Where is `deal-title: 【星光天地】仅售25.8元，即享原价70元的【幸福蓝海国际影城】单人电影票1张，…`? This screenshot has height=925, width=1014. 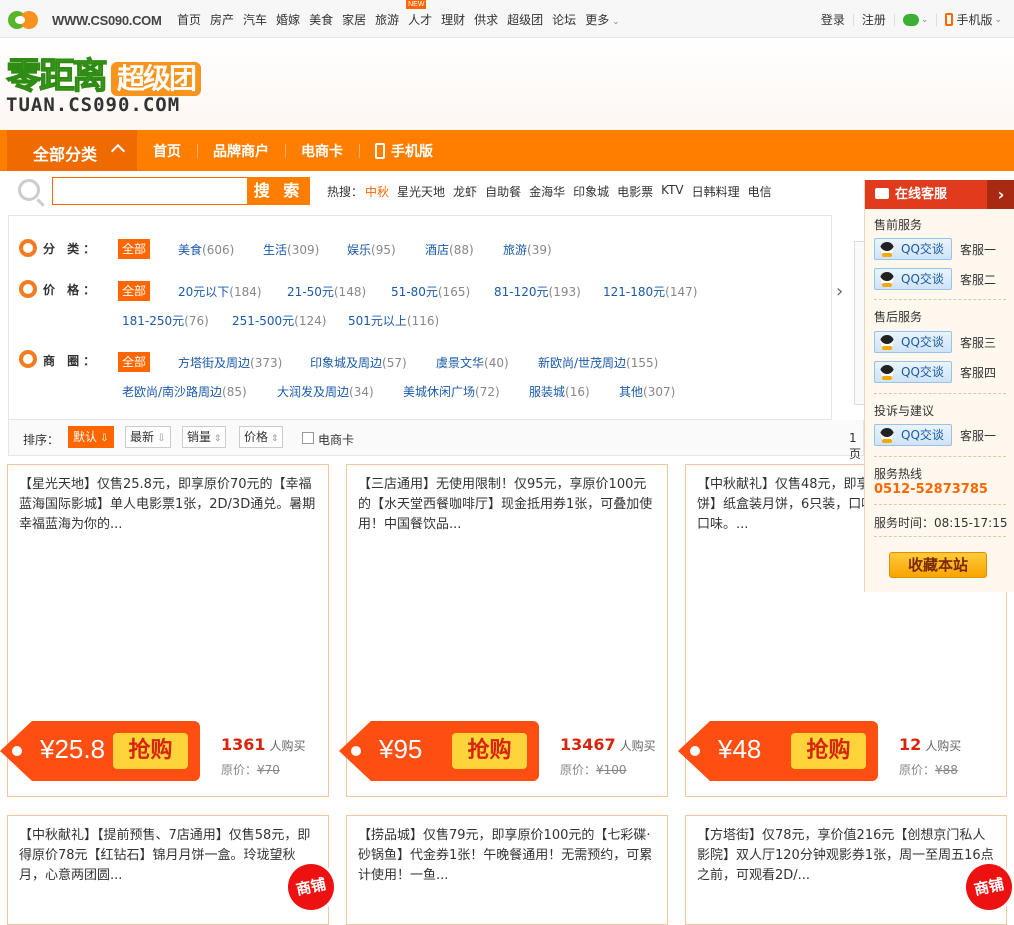 deal-title: 【星光天地】仅售25.8元，即享原价70元的【幸福蓝海国际影城】单人电影票1张，… is located at coordinates (168, 505).